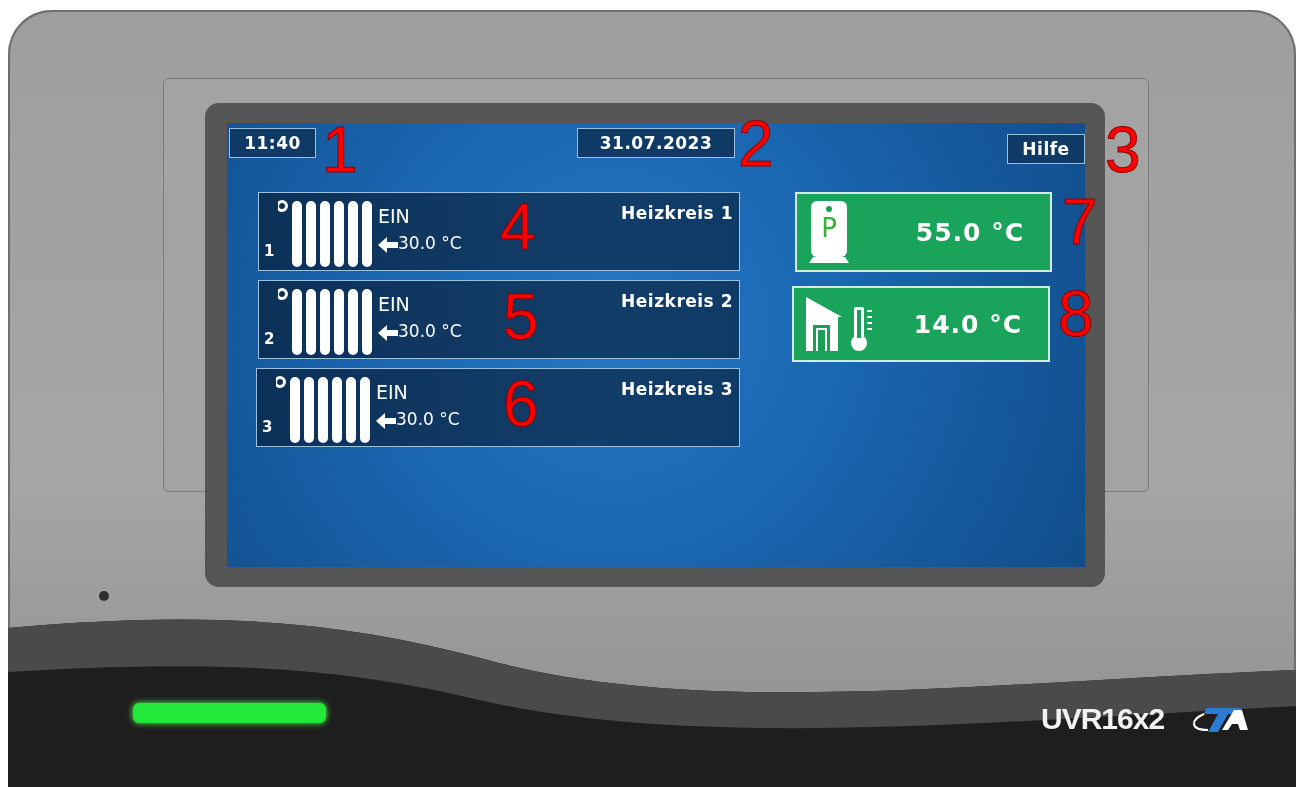  I want to click on callout-number: 4, so click(518, 227).